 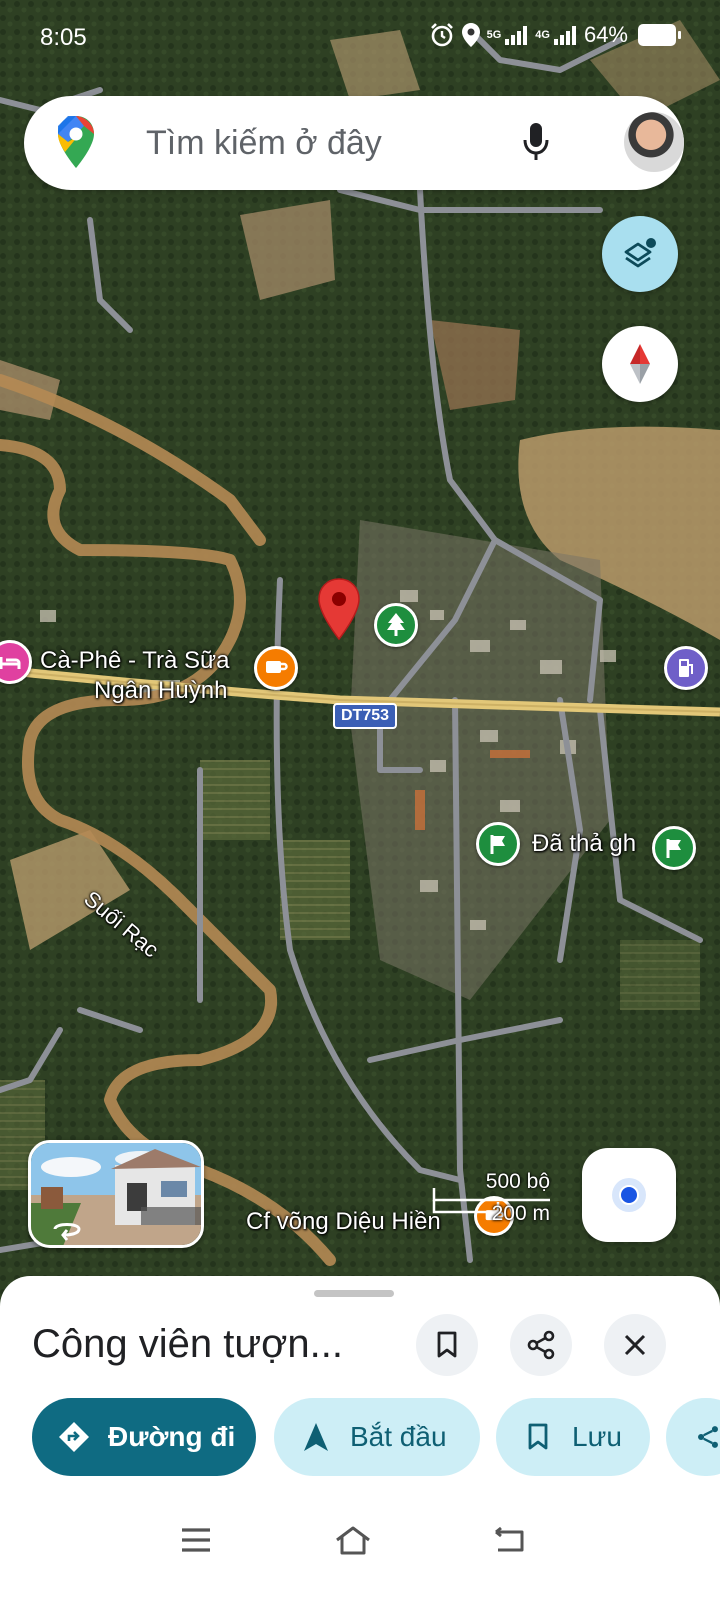 I want to click on search-bar: Tìm kiếm ở đây, so click(x=354, y=143).